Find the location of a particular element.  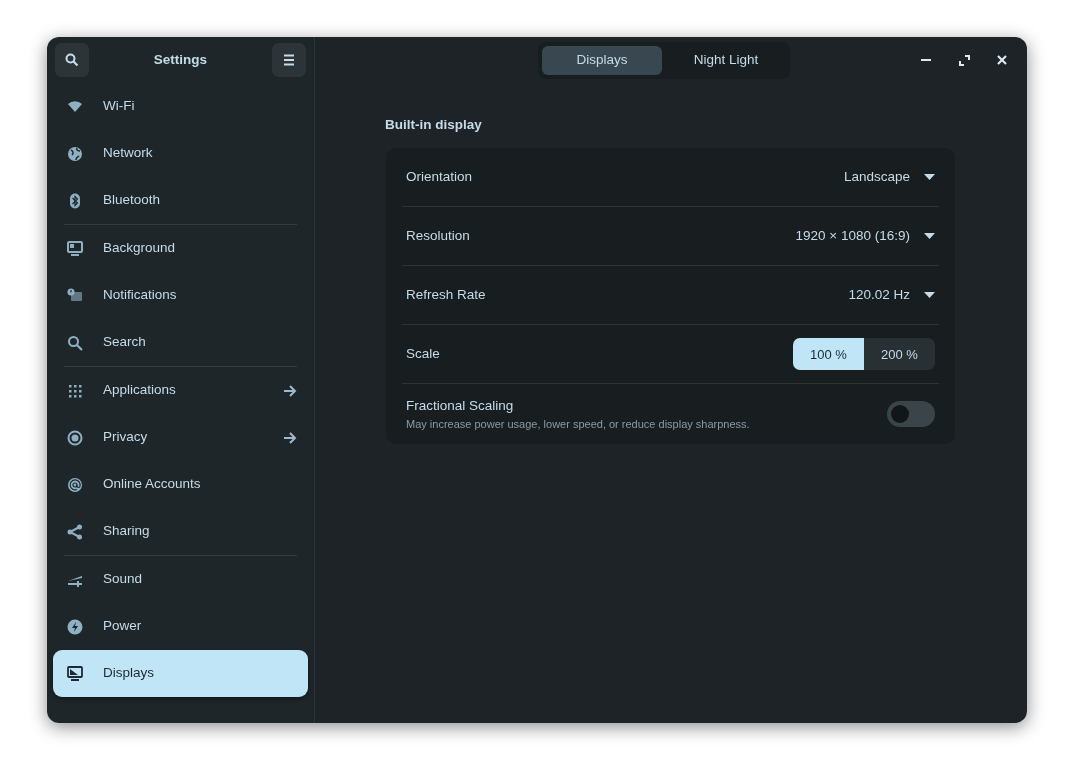

scale-option: 100 % is located at coordinates (828, 354).